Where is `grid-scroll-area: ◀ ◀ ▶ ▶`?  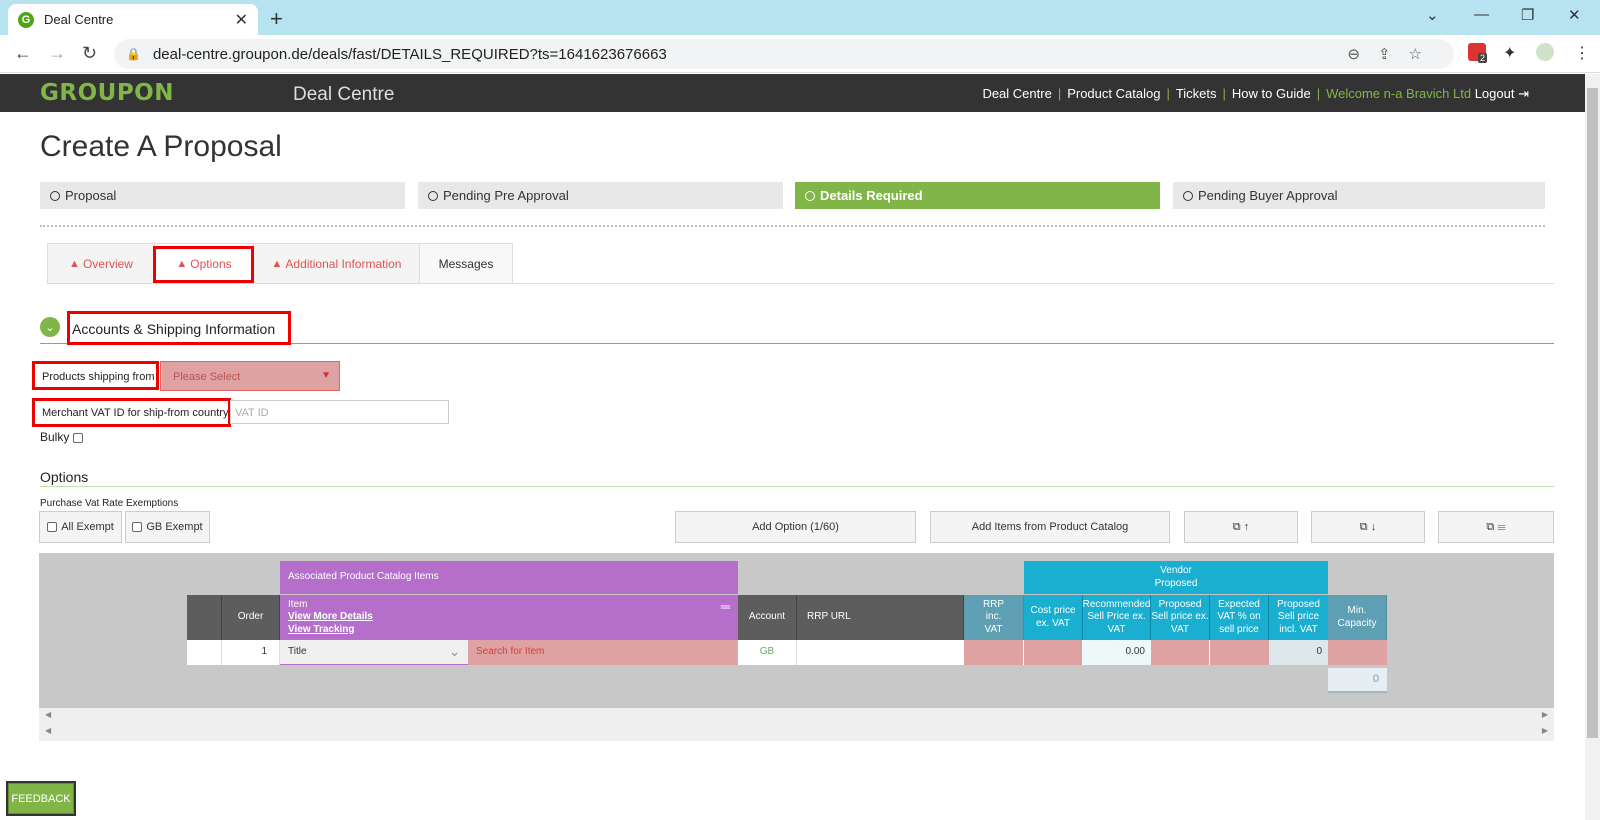 grid-scroll-area: ◀ ◀ ▶ ▶ is located at coordinates (796, 724).